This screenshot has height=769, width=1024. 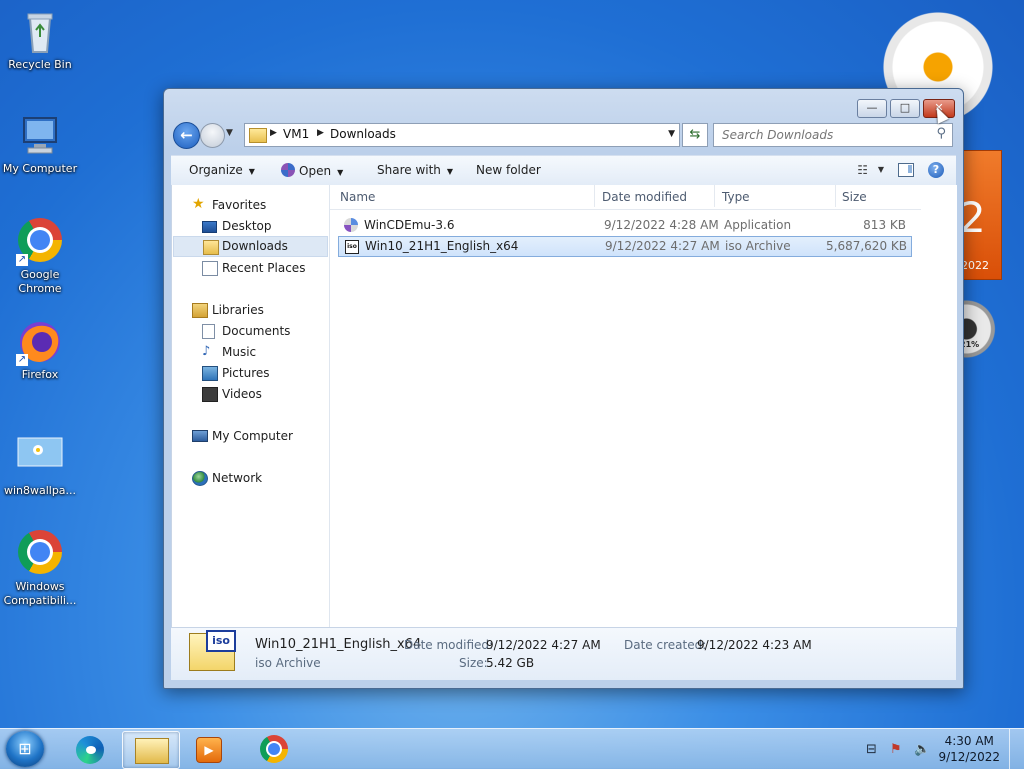 I want to click on videos-icon, so click(x=210, y=394).